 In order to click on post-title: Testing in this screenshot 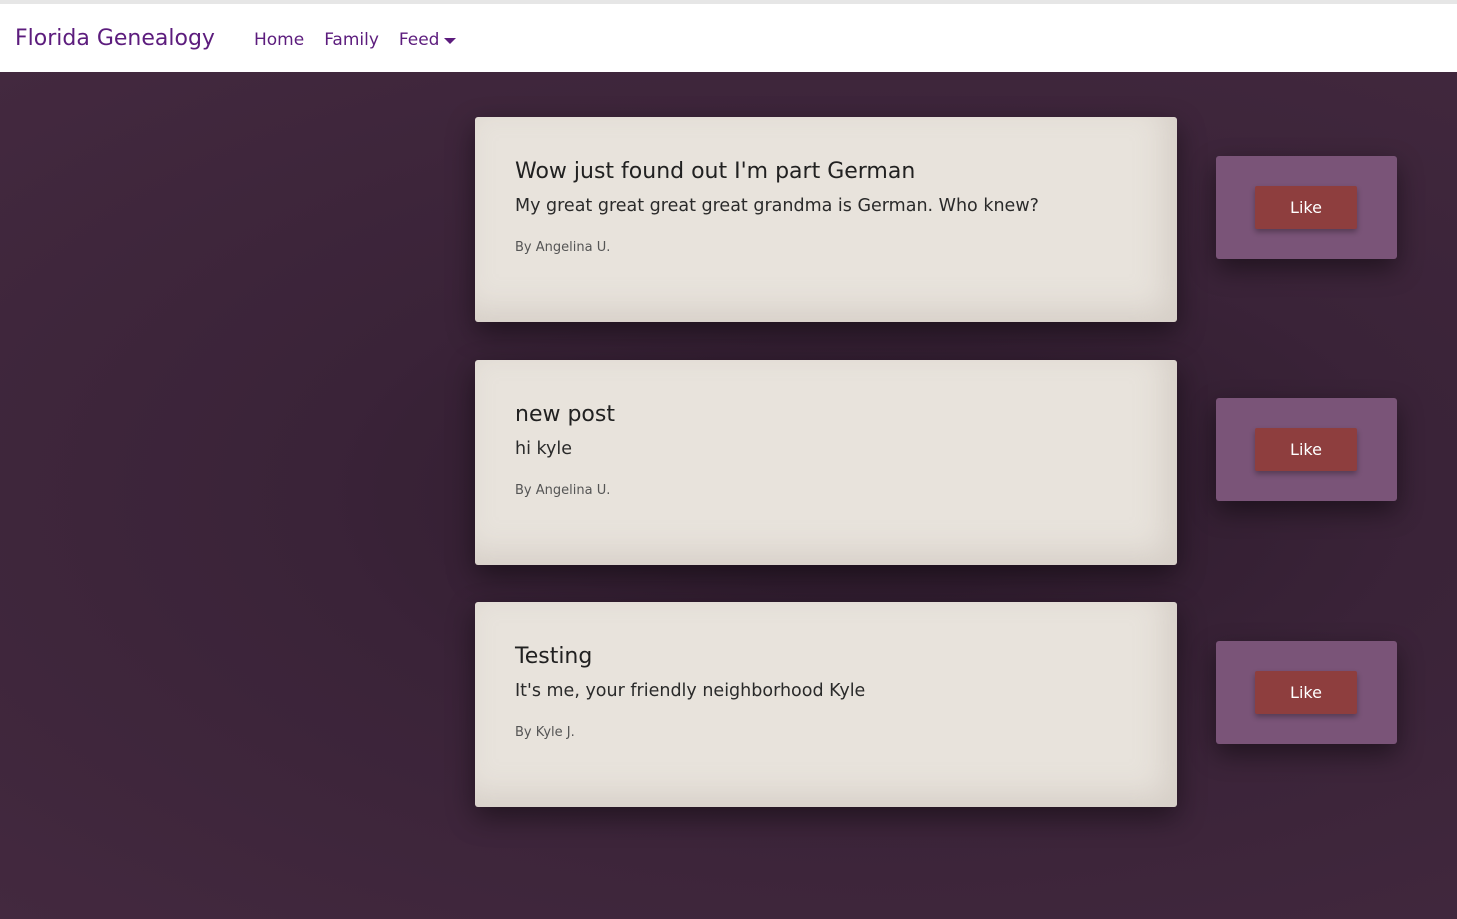, I will do `click(554, 656)`.